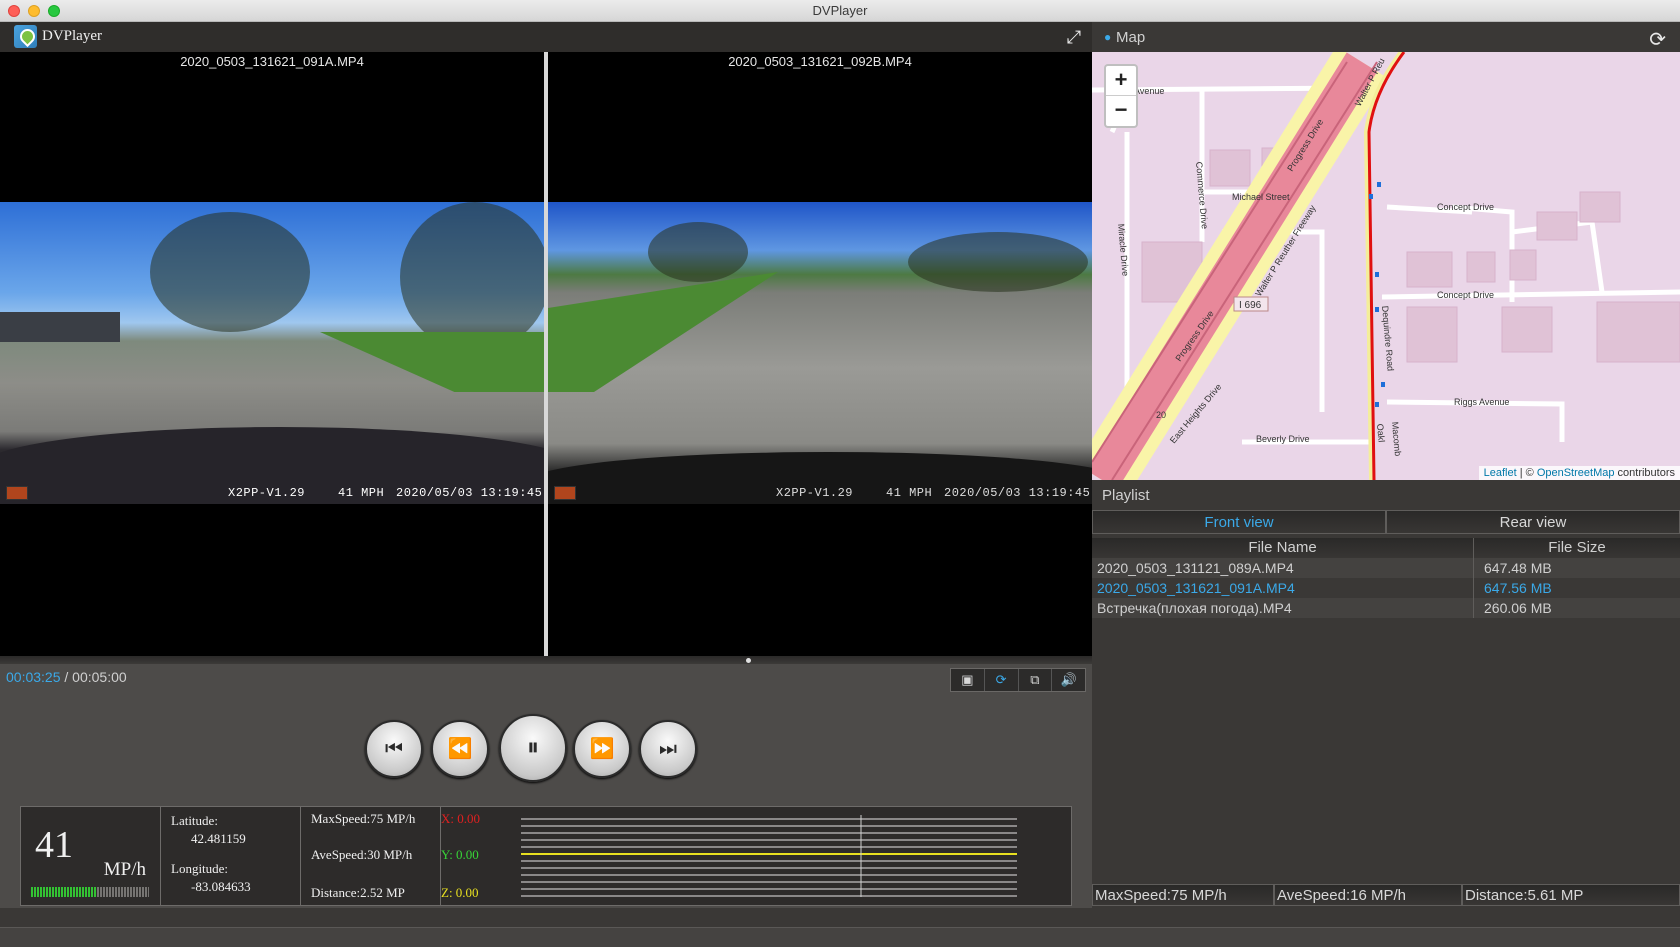 The width and height of the screenshot is (1680, 947). I want to click on title-bar: DVPlayer, so click(840, 11).